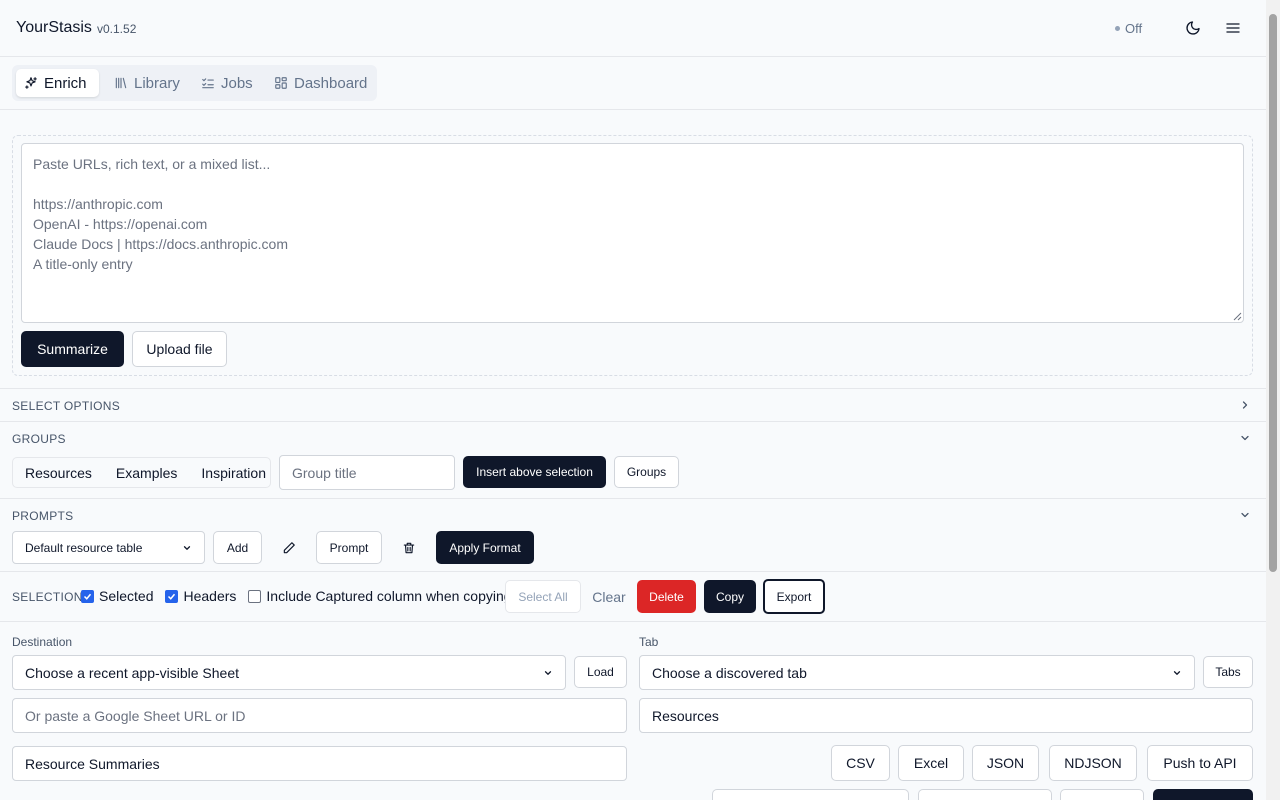  What do you see at coordinates (1245, 405) in the screenshot?
I see `chevron-right-icon` at bounding box center [1245, 405].